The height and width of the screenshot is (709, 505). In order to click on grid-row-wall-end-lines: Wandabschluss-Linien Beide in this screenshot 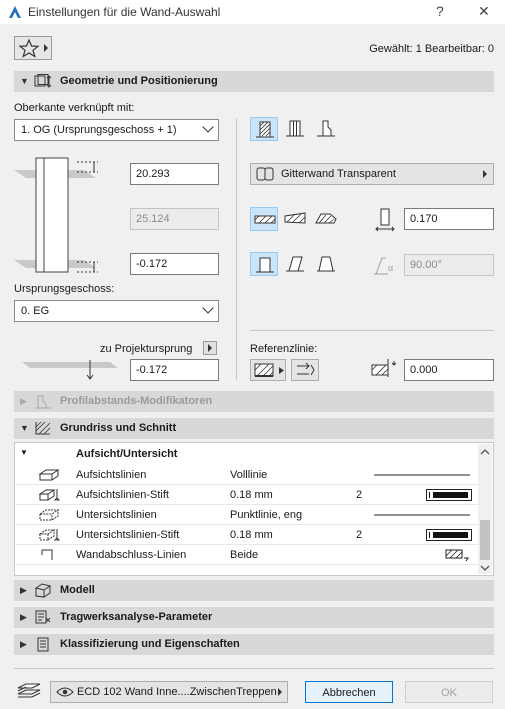, I will do `click(247, 555)`.